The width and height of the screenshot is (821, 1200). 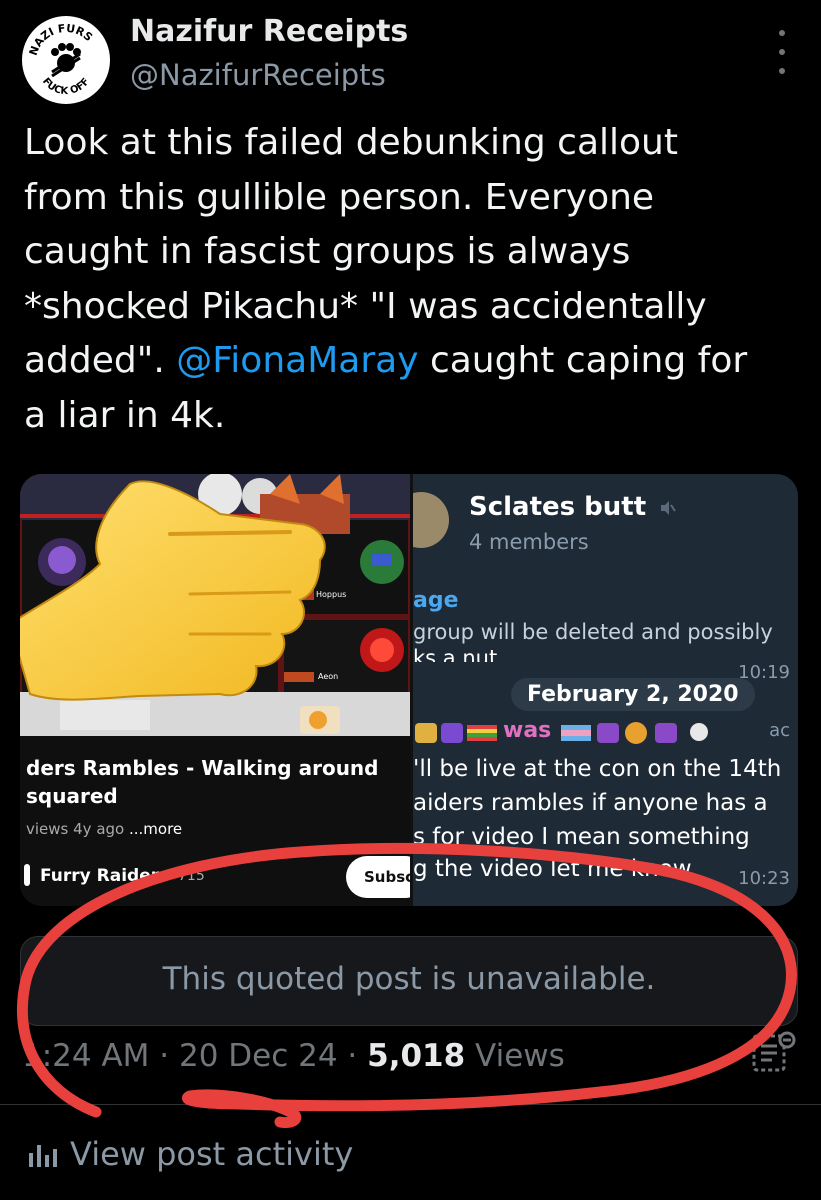 What do you see at coordinates (202, 768) in the screenshot?
I see `video-title: ders Rambles - Walking around` at bounding box center [202, 768].